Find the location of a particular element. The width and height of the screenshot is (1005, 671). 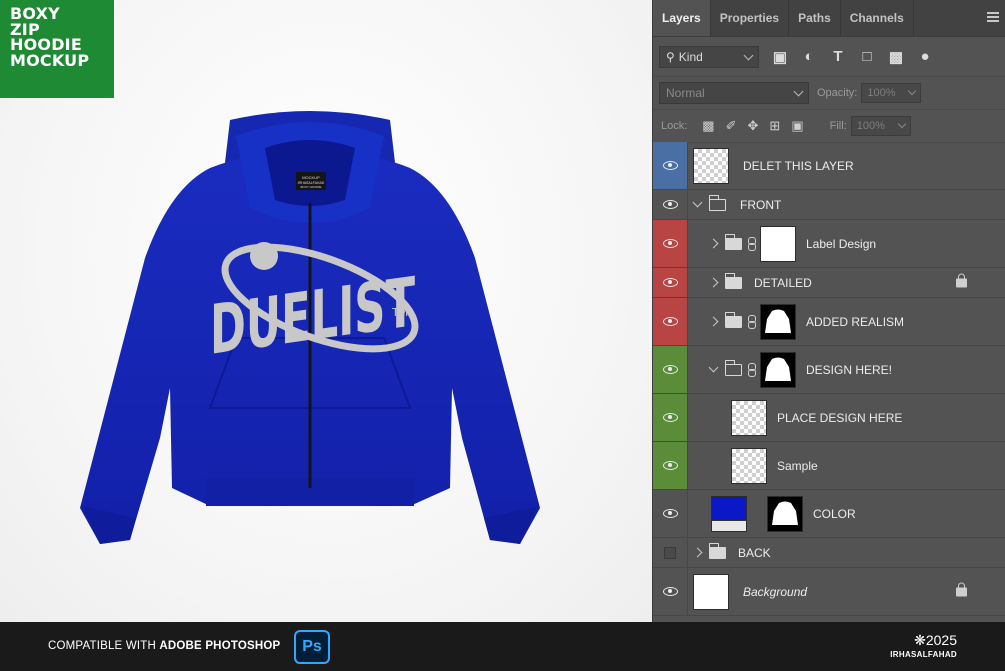

pixel-filter-icon: ▣ is located at coordinates (780, 57).